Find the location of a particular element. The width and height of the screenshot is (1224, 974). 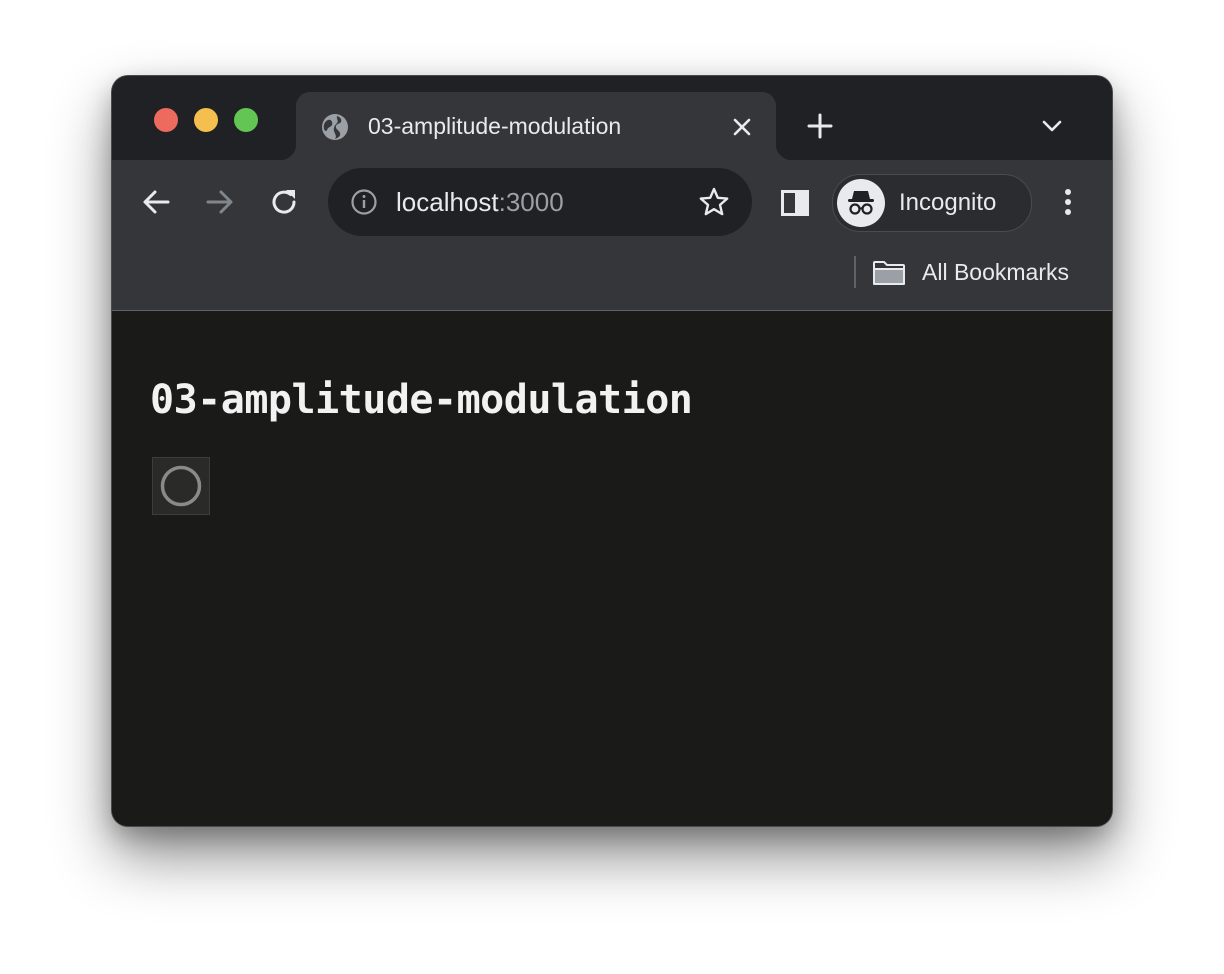

bookmark-star-icon is located at coordinates (714, 202).